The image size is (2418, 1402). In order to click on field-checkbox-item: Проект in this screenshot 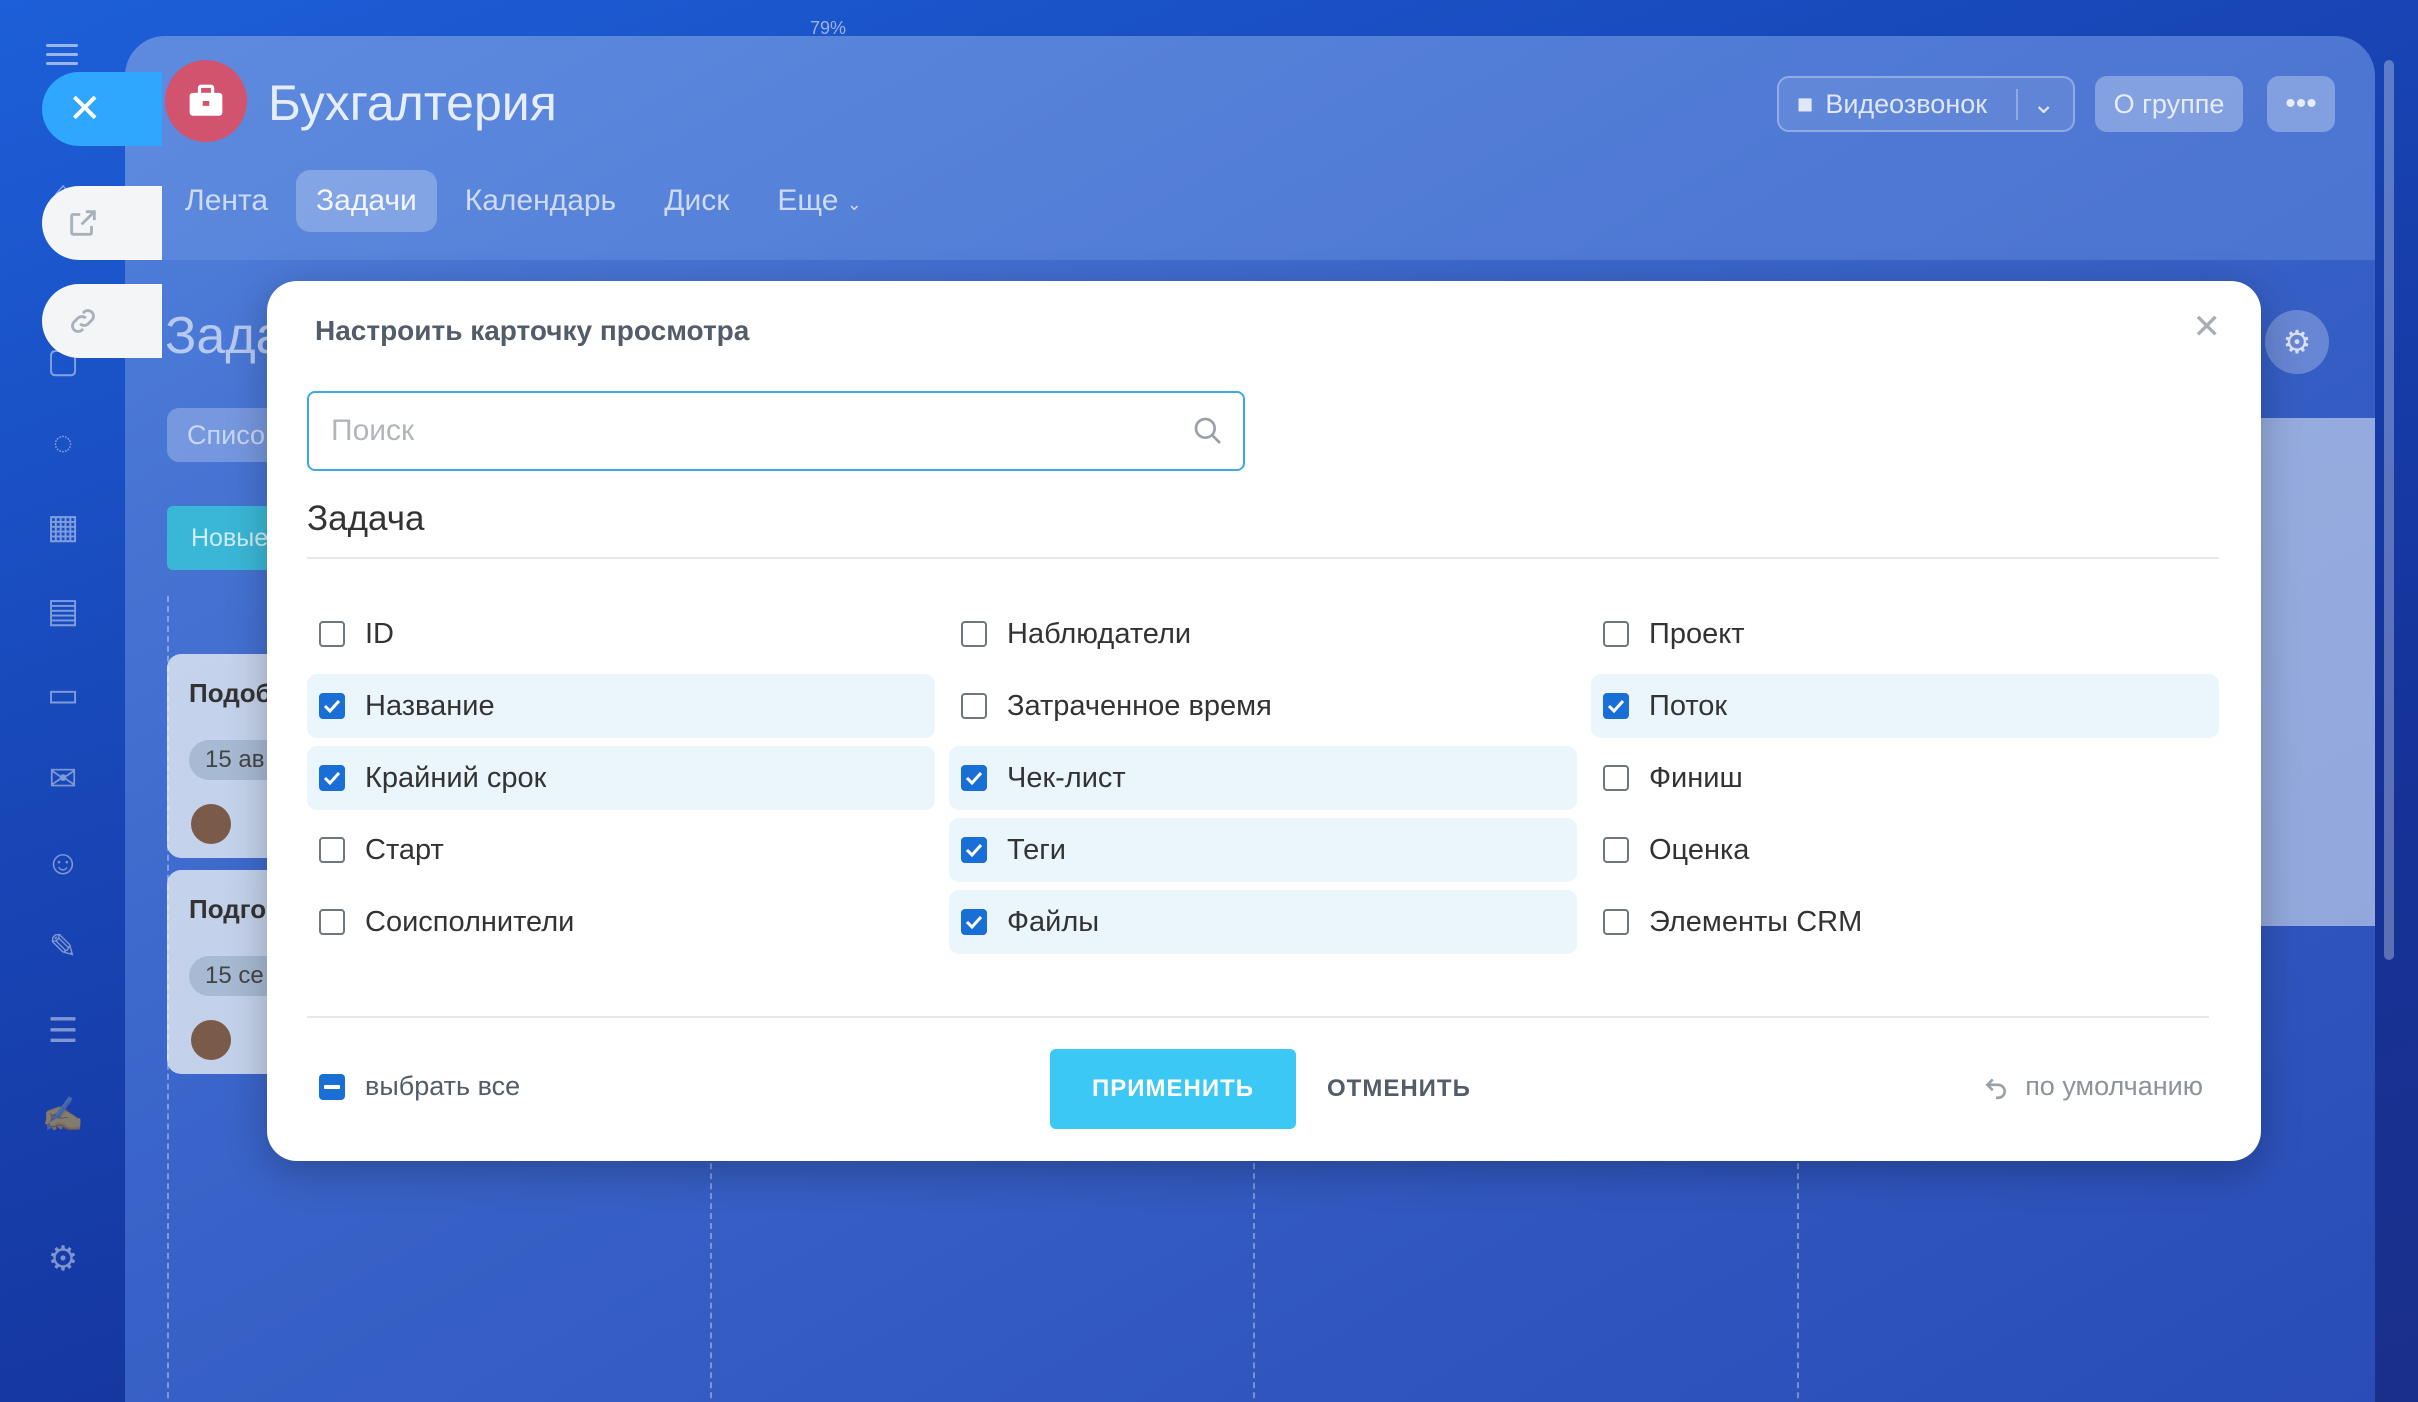, I will do `click(1905, 634)`.